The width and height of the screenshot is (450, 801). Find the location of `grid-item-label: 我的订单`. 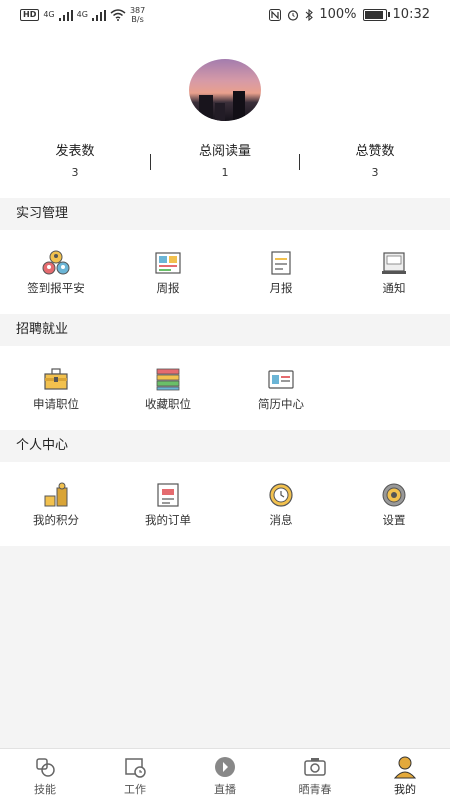

grid-item-label: 我的订单 is located at coordinates (168, 520).